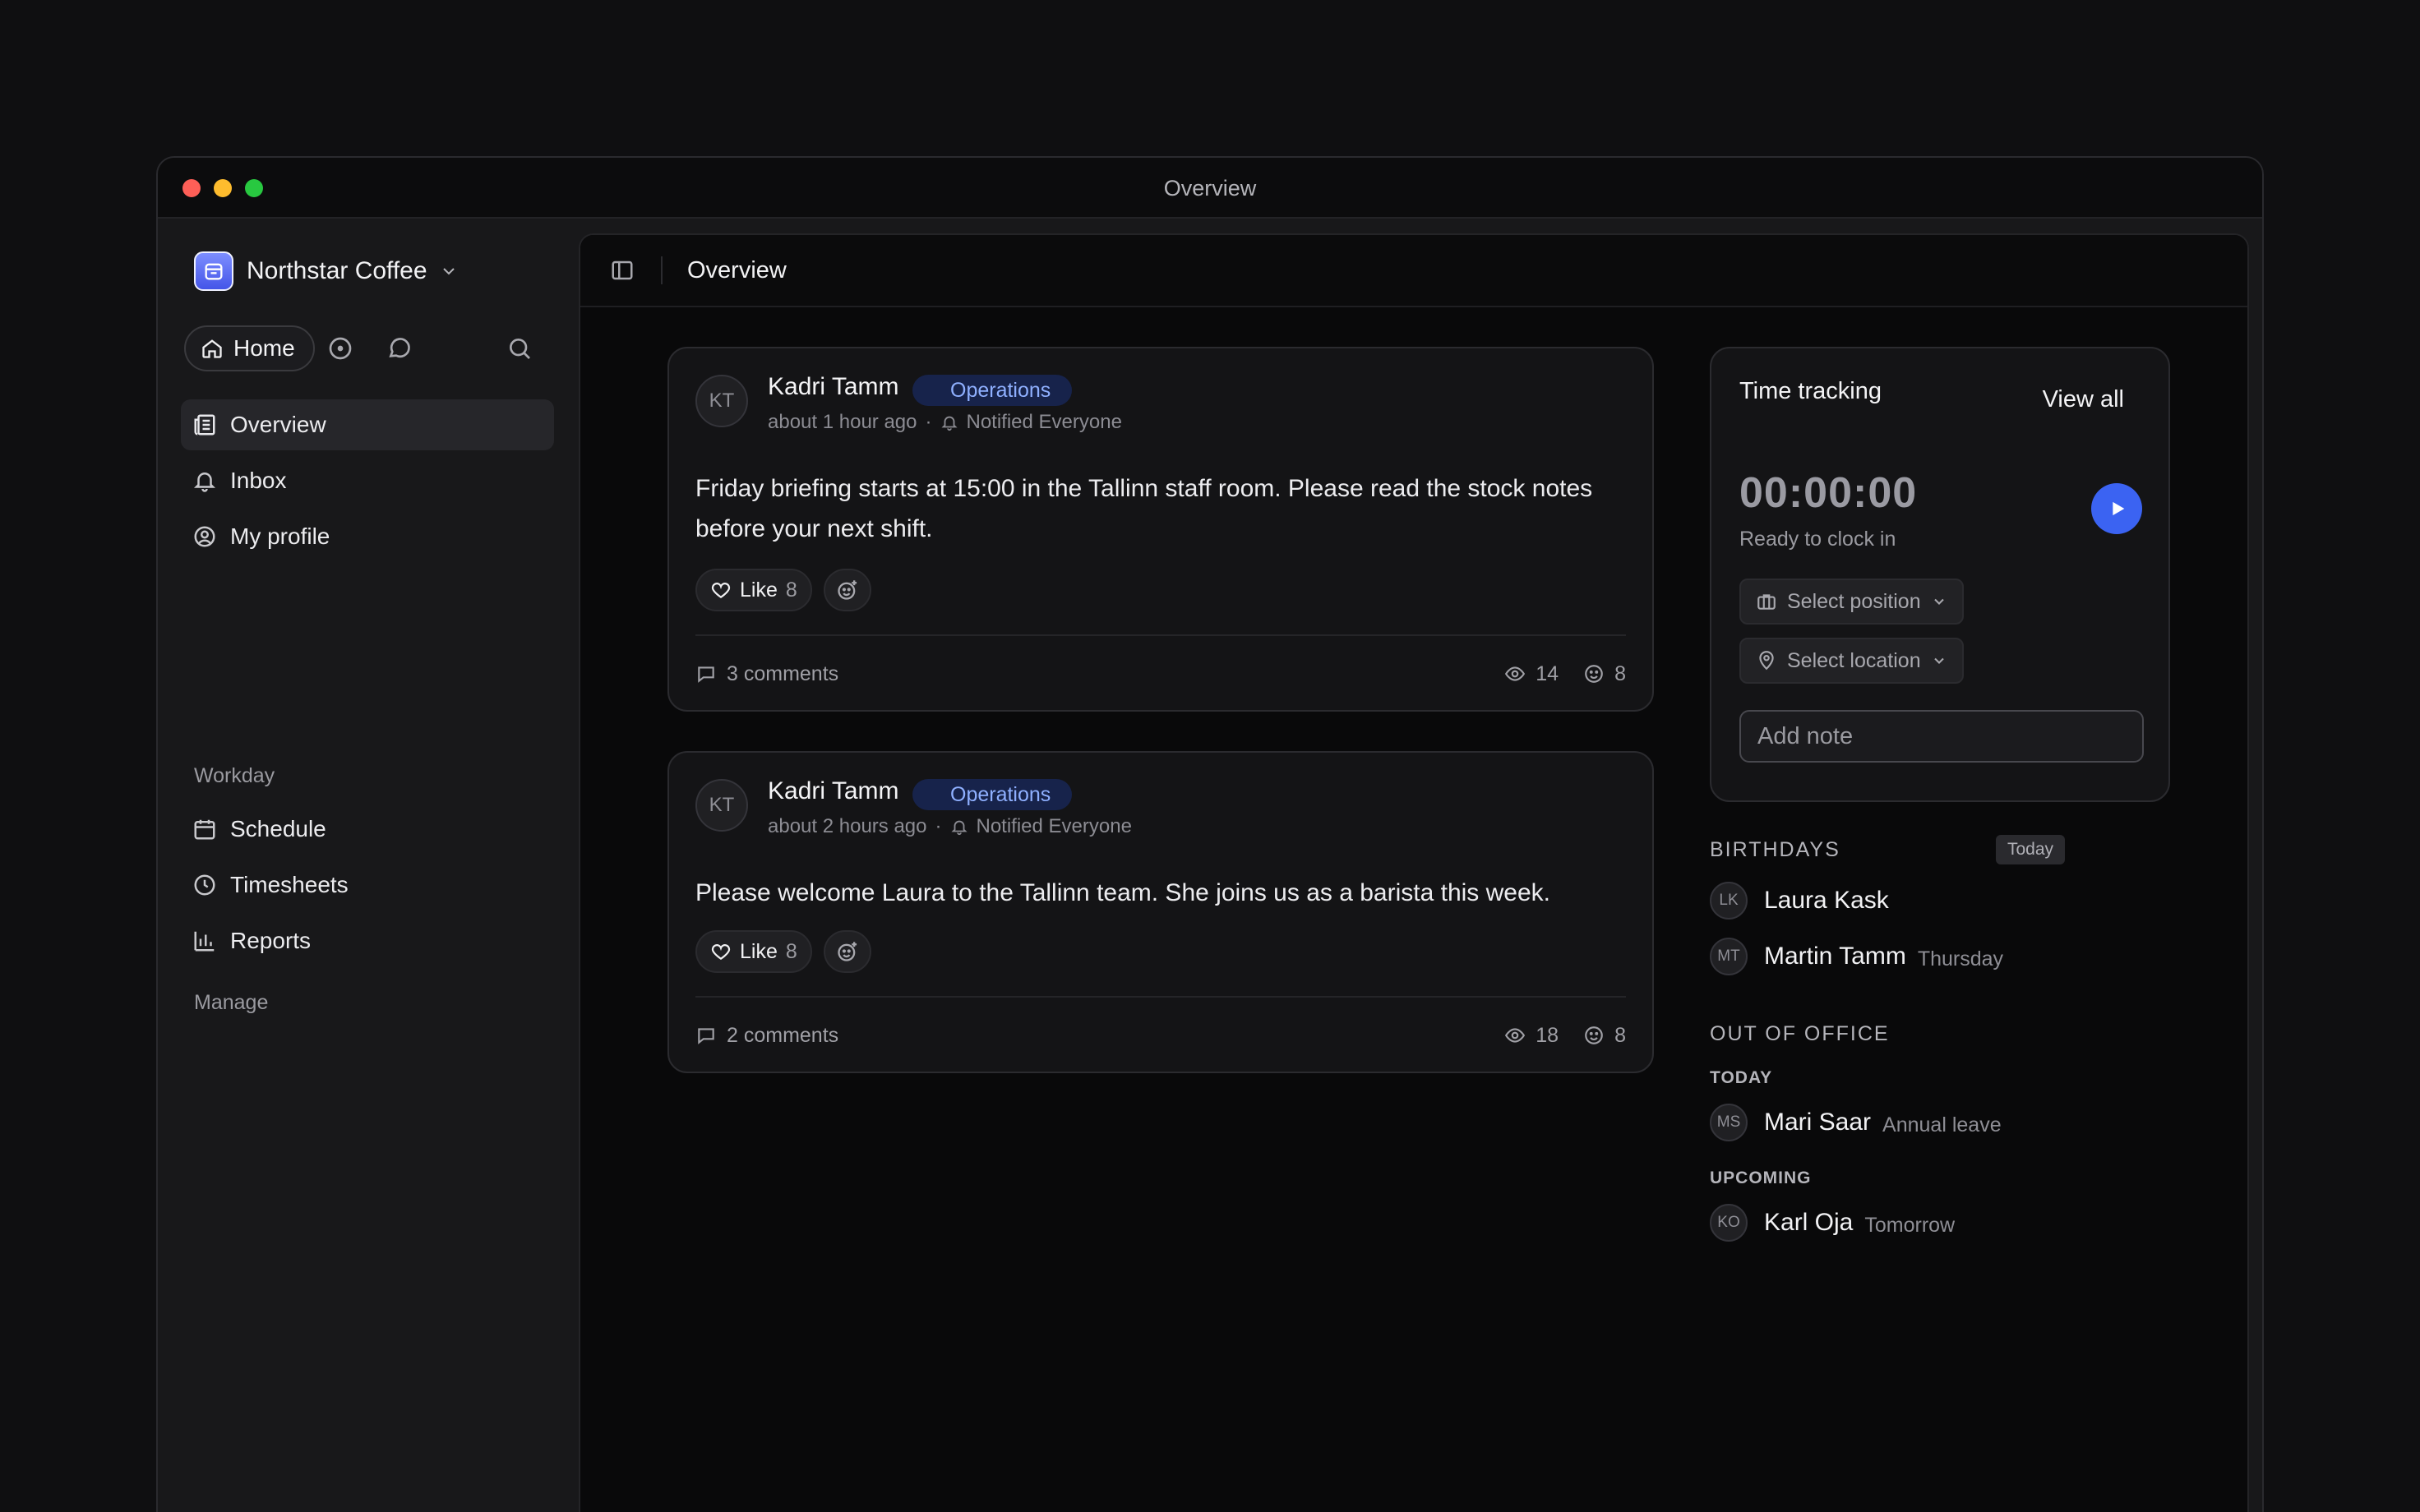 The width and height of the screenshot is (2420, 1512). What do you see at coordinates (842, 422) in the screenshot?
I see `post-time: about 1 hour ago` at bounding box center [842, 422].